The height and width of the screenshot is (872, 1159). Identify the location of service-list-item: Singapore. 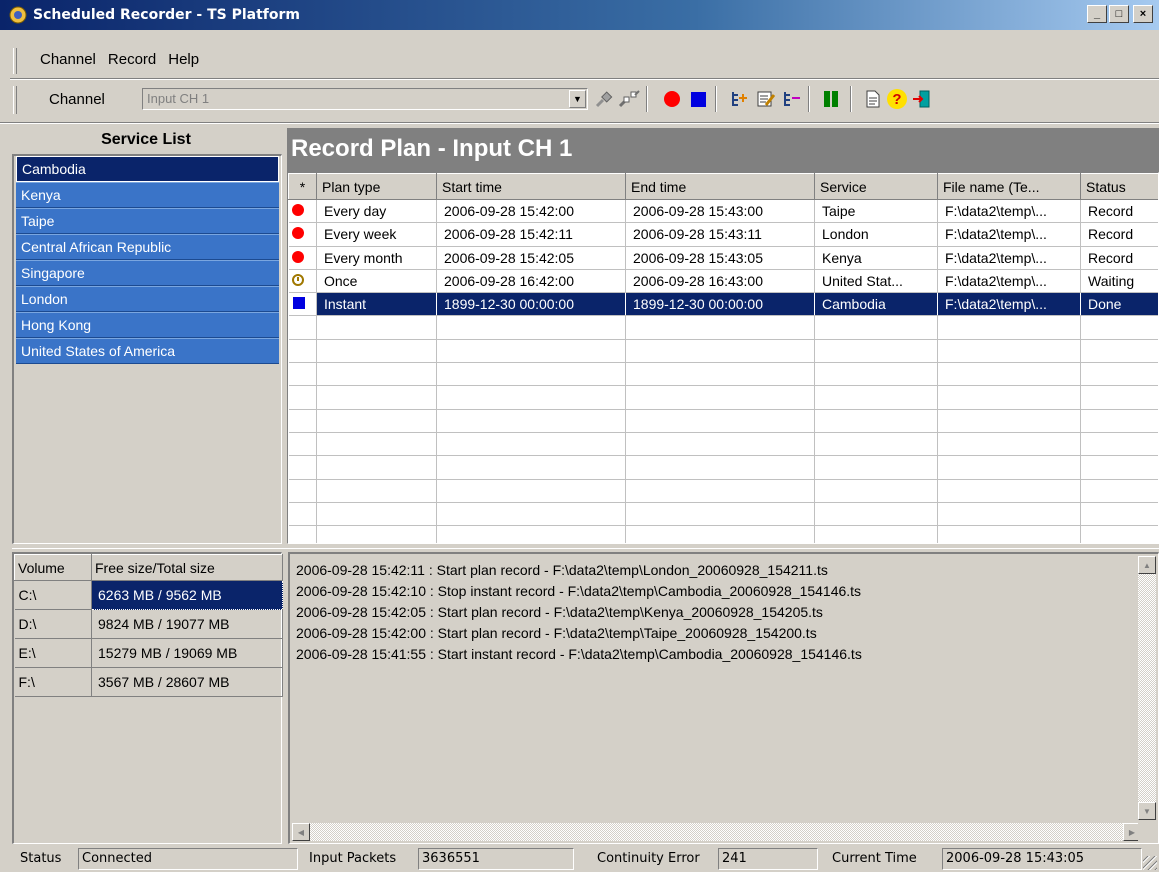
(147, 273).